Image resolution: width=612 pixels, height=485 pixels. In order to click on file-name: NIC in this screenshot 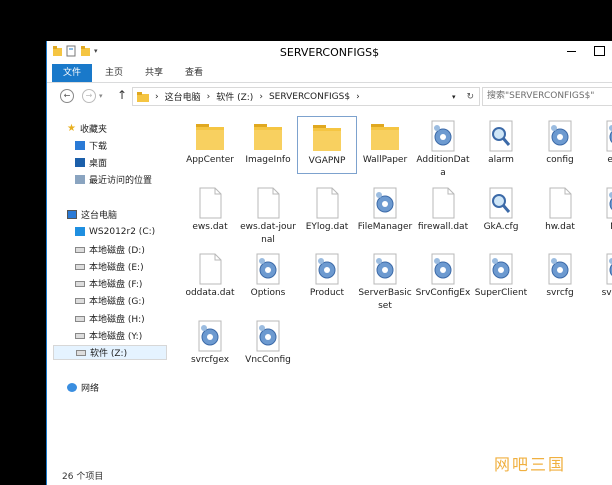, I will do `click(600, 227)`.